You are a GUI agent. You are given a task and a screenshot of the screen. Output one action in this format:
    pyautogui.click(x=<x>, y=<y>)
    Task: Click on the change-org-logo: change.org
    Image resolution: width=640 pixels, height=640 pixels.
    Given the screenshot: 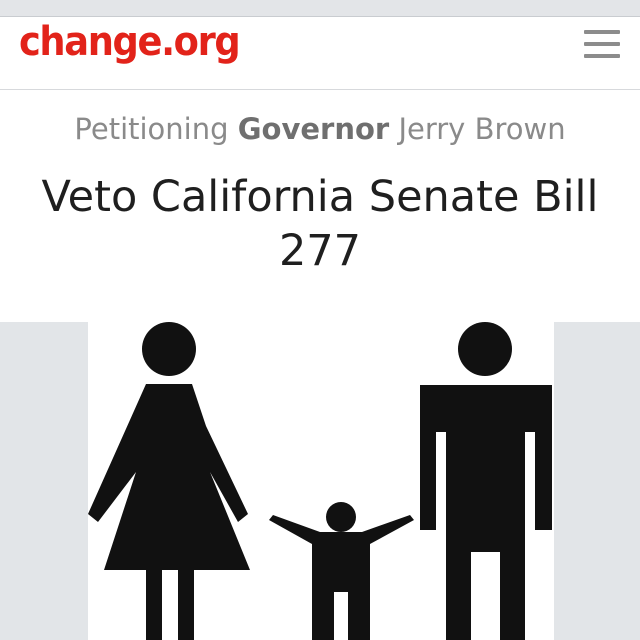 What is the action you would take?
    pyautogui.click(x=130, y=42)
    